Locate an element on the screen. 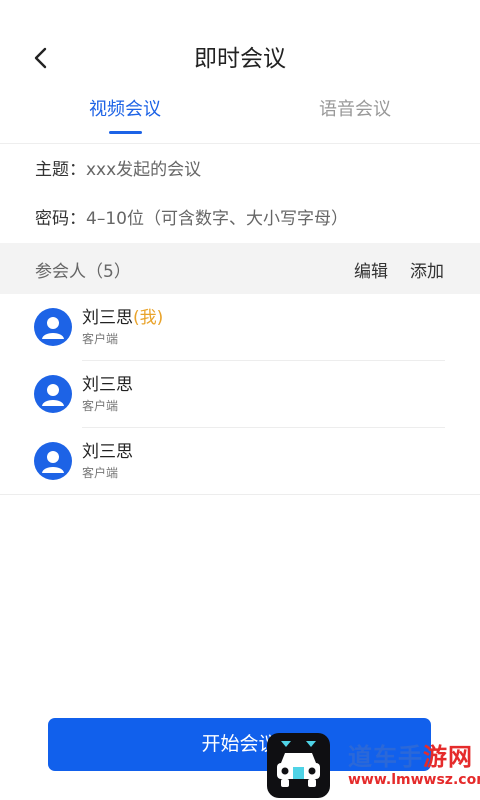 This screenshot has width=480, height=800. watermark-brand-a: 道车手 is located at coordinates (385, 757).